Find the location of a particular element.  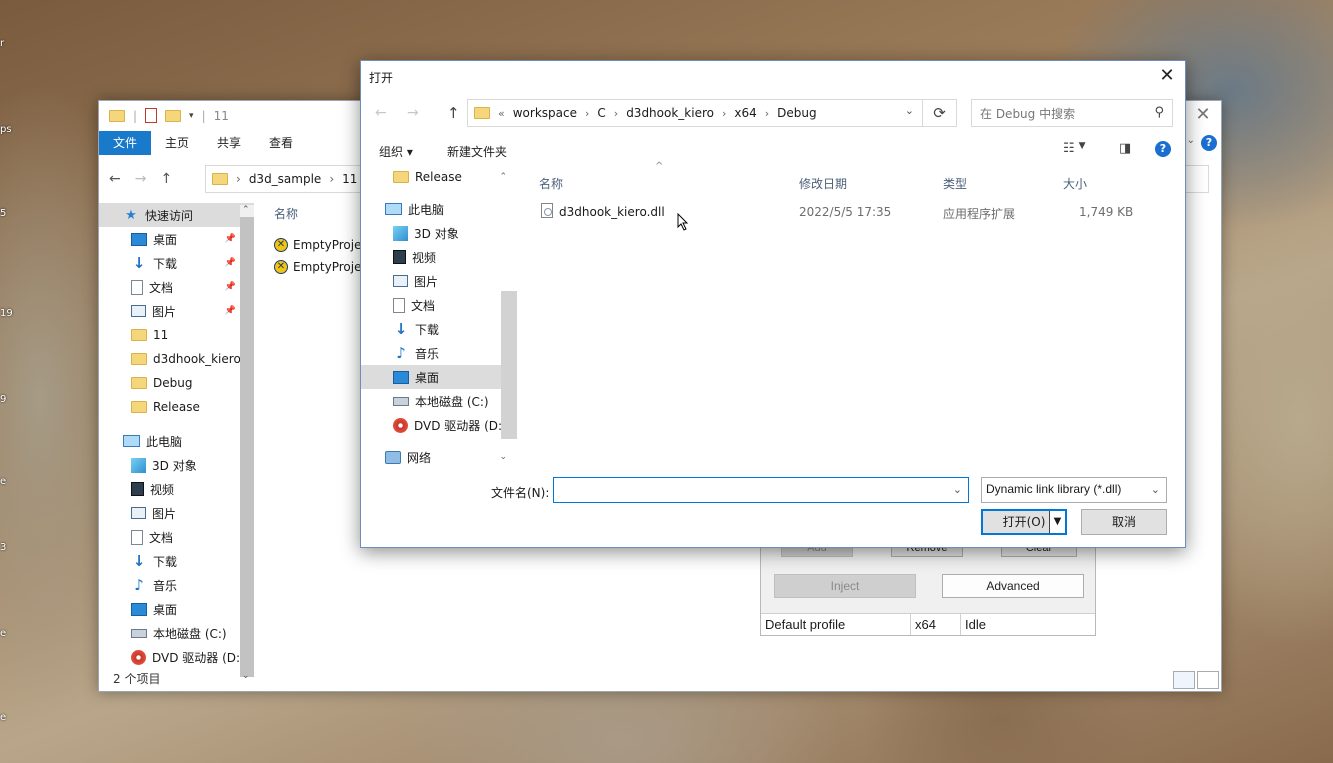

desktop-icon-label: 3 is located at coordinates (3, 547).